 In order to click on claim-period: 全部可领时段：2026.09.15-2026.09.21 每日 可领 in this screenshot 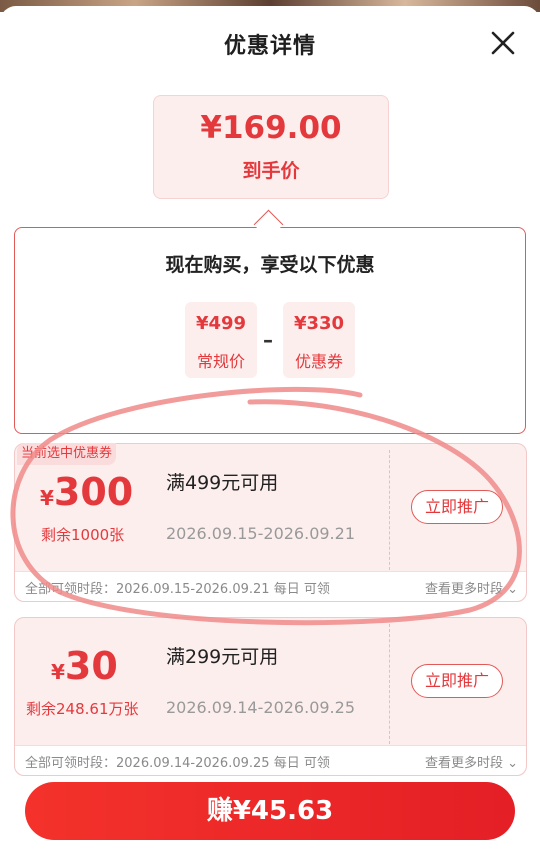, I will do `click(177, 589)`.